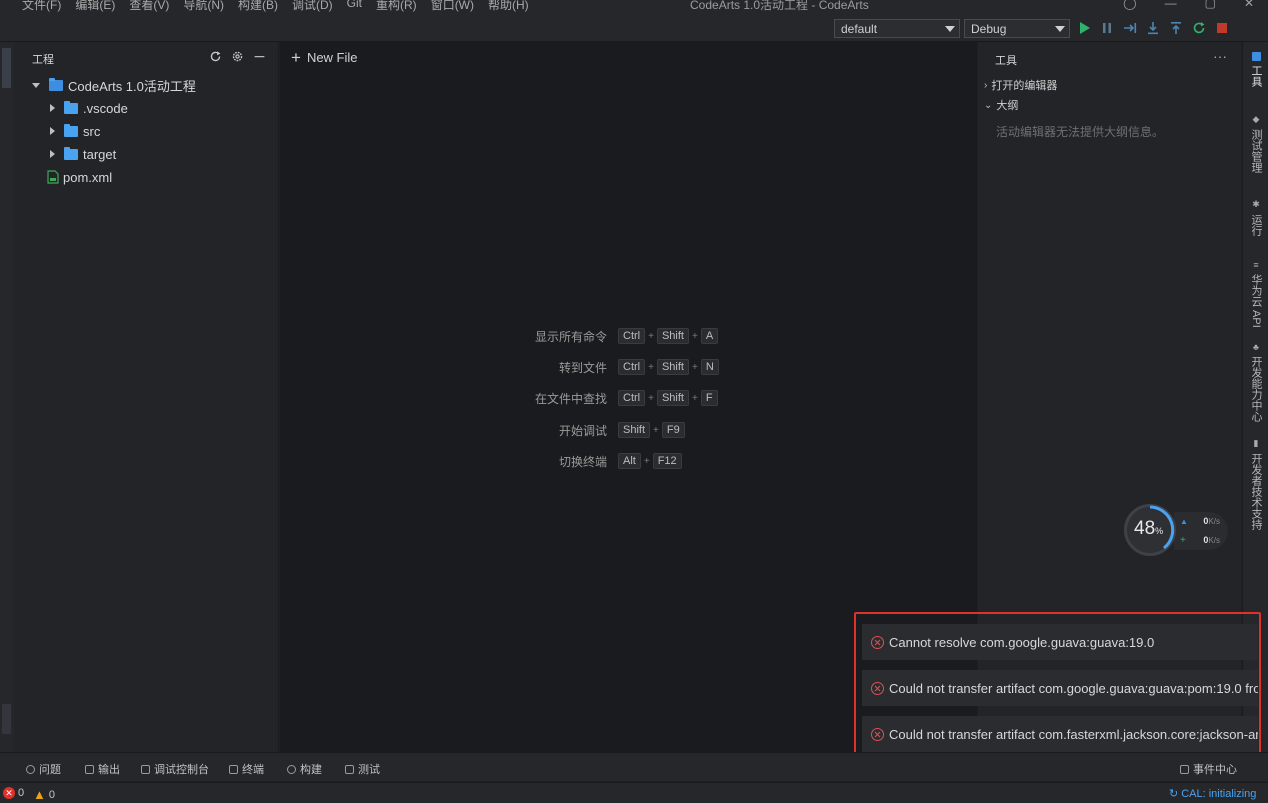 This screenshot has width=1268, height=803. I want to click on error-icon: ✕, so click(9, 793).